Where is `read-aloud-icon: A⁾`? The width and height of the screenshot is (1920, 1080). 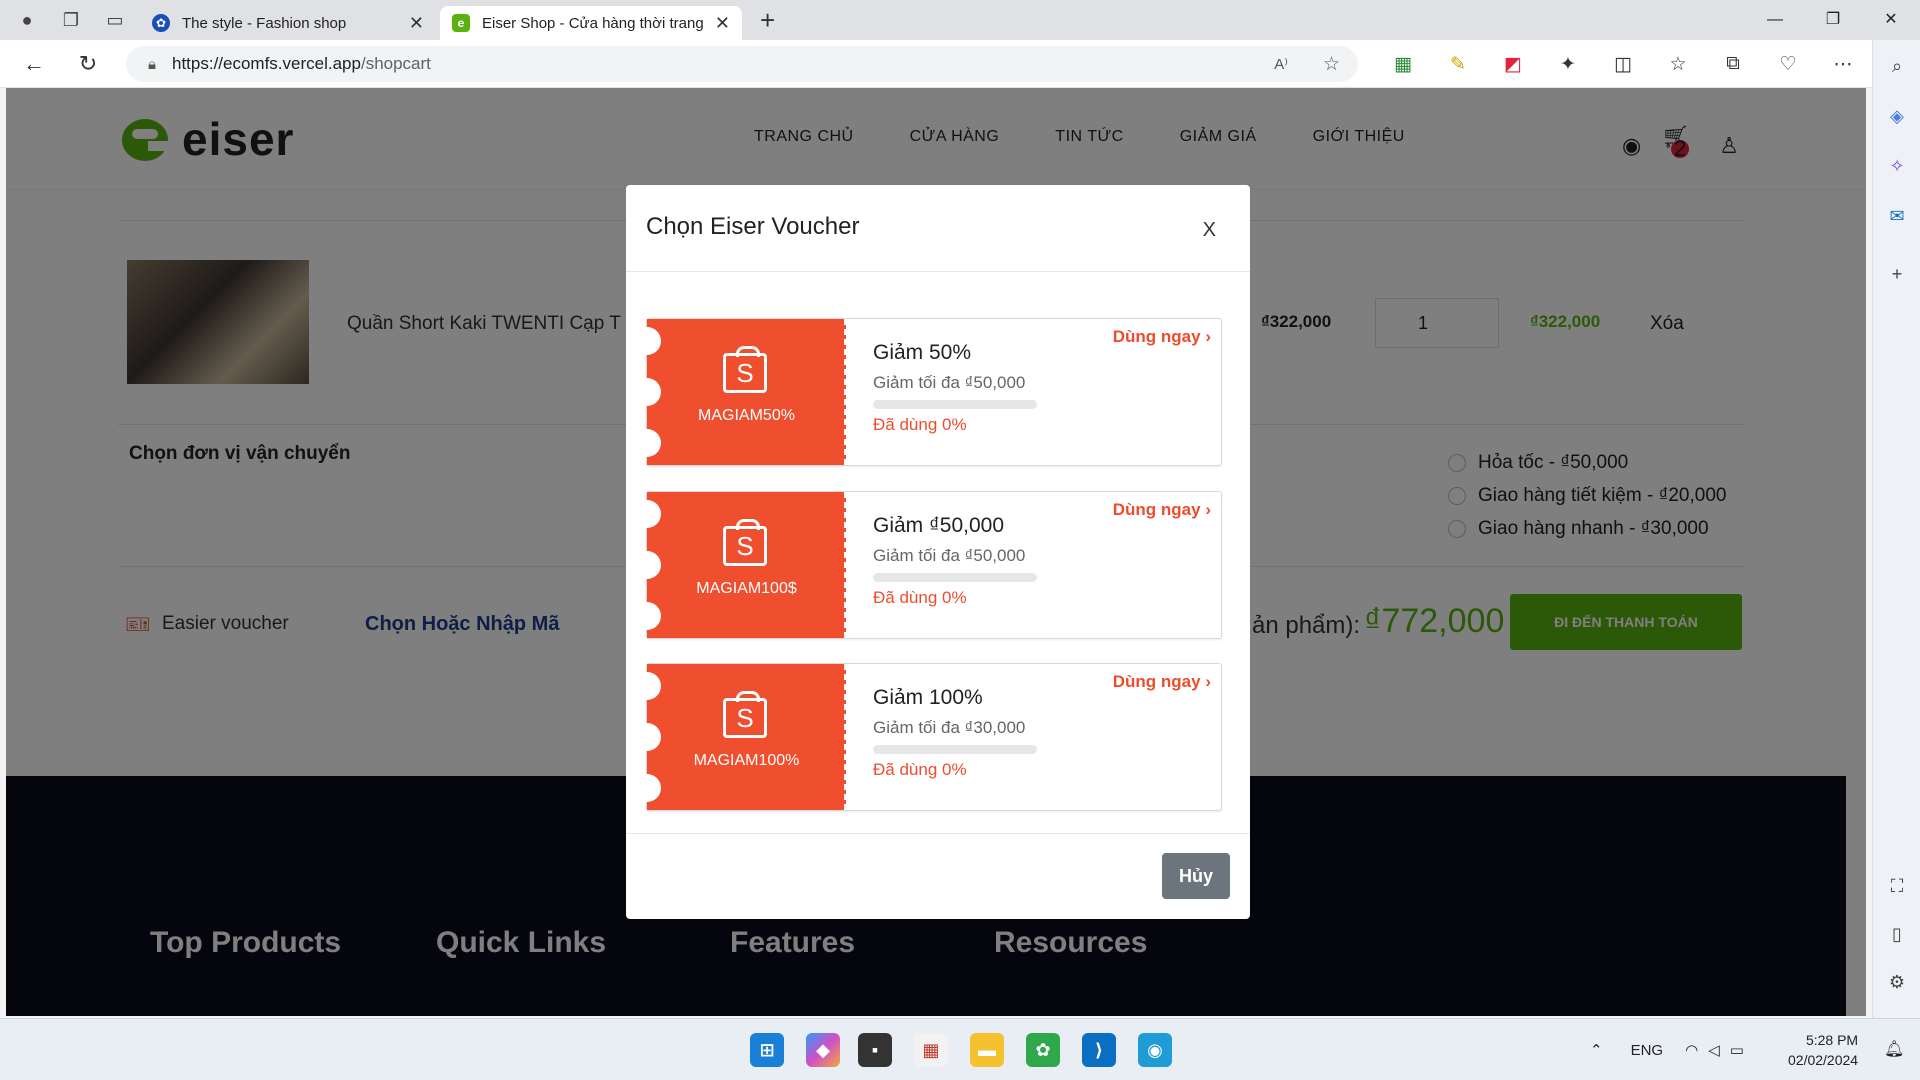 read-aloud-icon: A⁾ is located at coordinates (1281, 64).